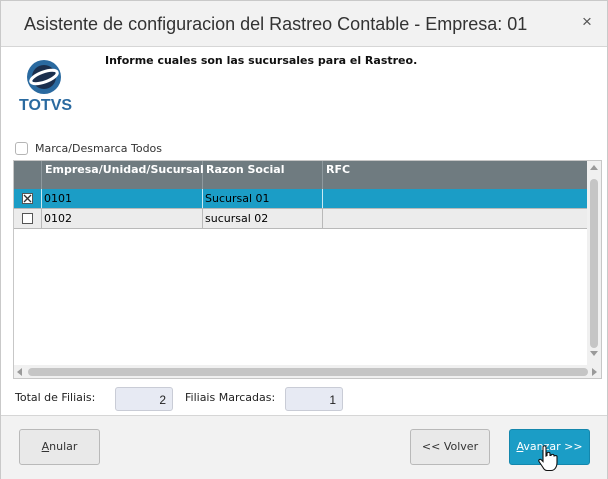 The width and height of the screenshot is (608, 479). I want to click on scroll-left-arrow-icon, so click(19, 372).